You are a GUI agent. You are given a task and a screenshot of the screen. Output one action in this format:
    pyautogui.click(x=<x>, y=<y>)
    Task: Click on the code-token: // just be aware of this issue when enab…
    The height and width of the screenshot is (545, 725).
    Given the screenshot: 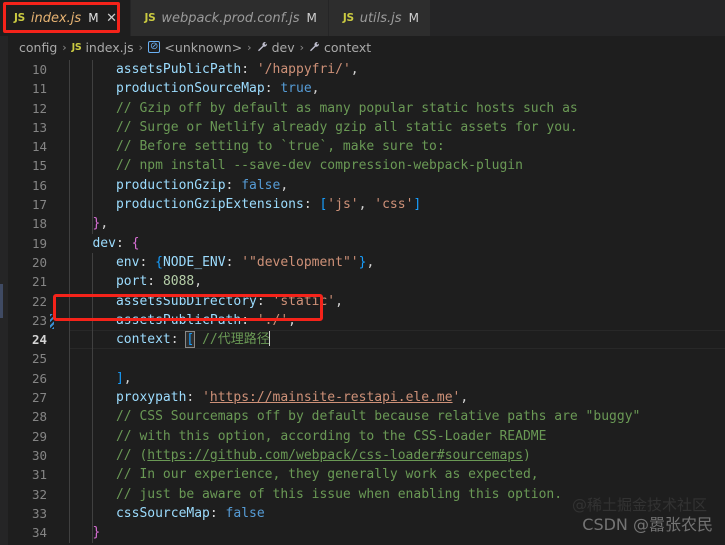 What is the action you would take?
    pyautogui.click(x=316, y=494)
    